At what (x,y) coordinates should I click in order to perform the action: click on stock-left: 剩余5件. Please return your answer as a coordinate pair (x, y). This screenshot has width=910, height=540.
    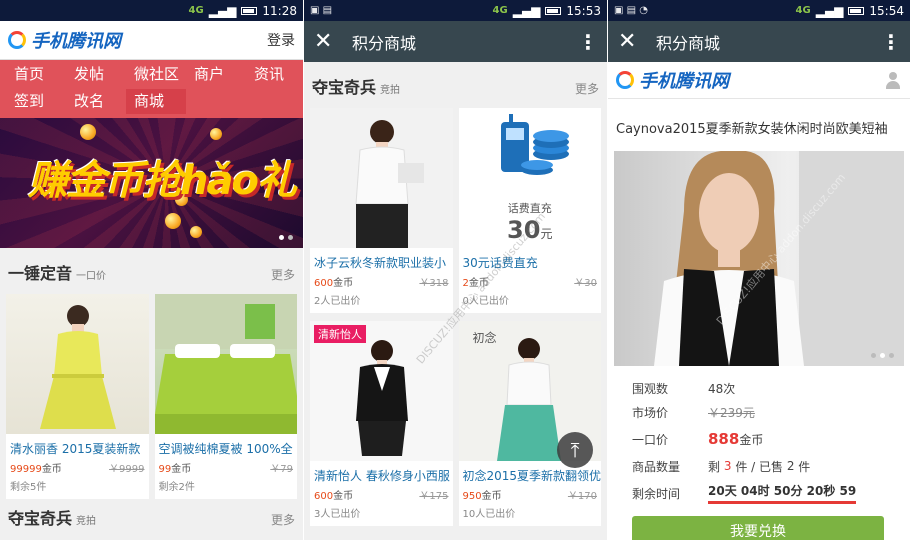
    Looking at the image, I should click on (28, 487).